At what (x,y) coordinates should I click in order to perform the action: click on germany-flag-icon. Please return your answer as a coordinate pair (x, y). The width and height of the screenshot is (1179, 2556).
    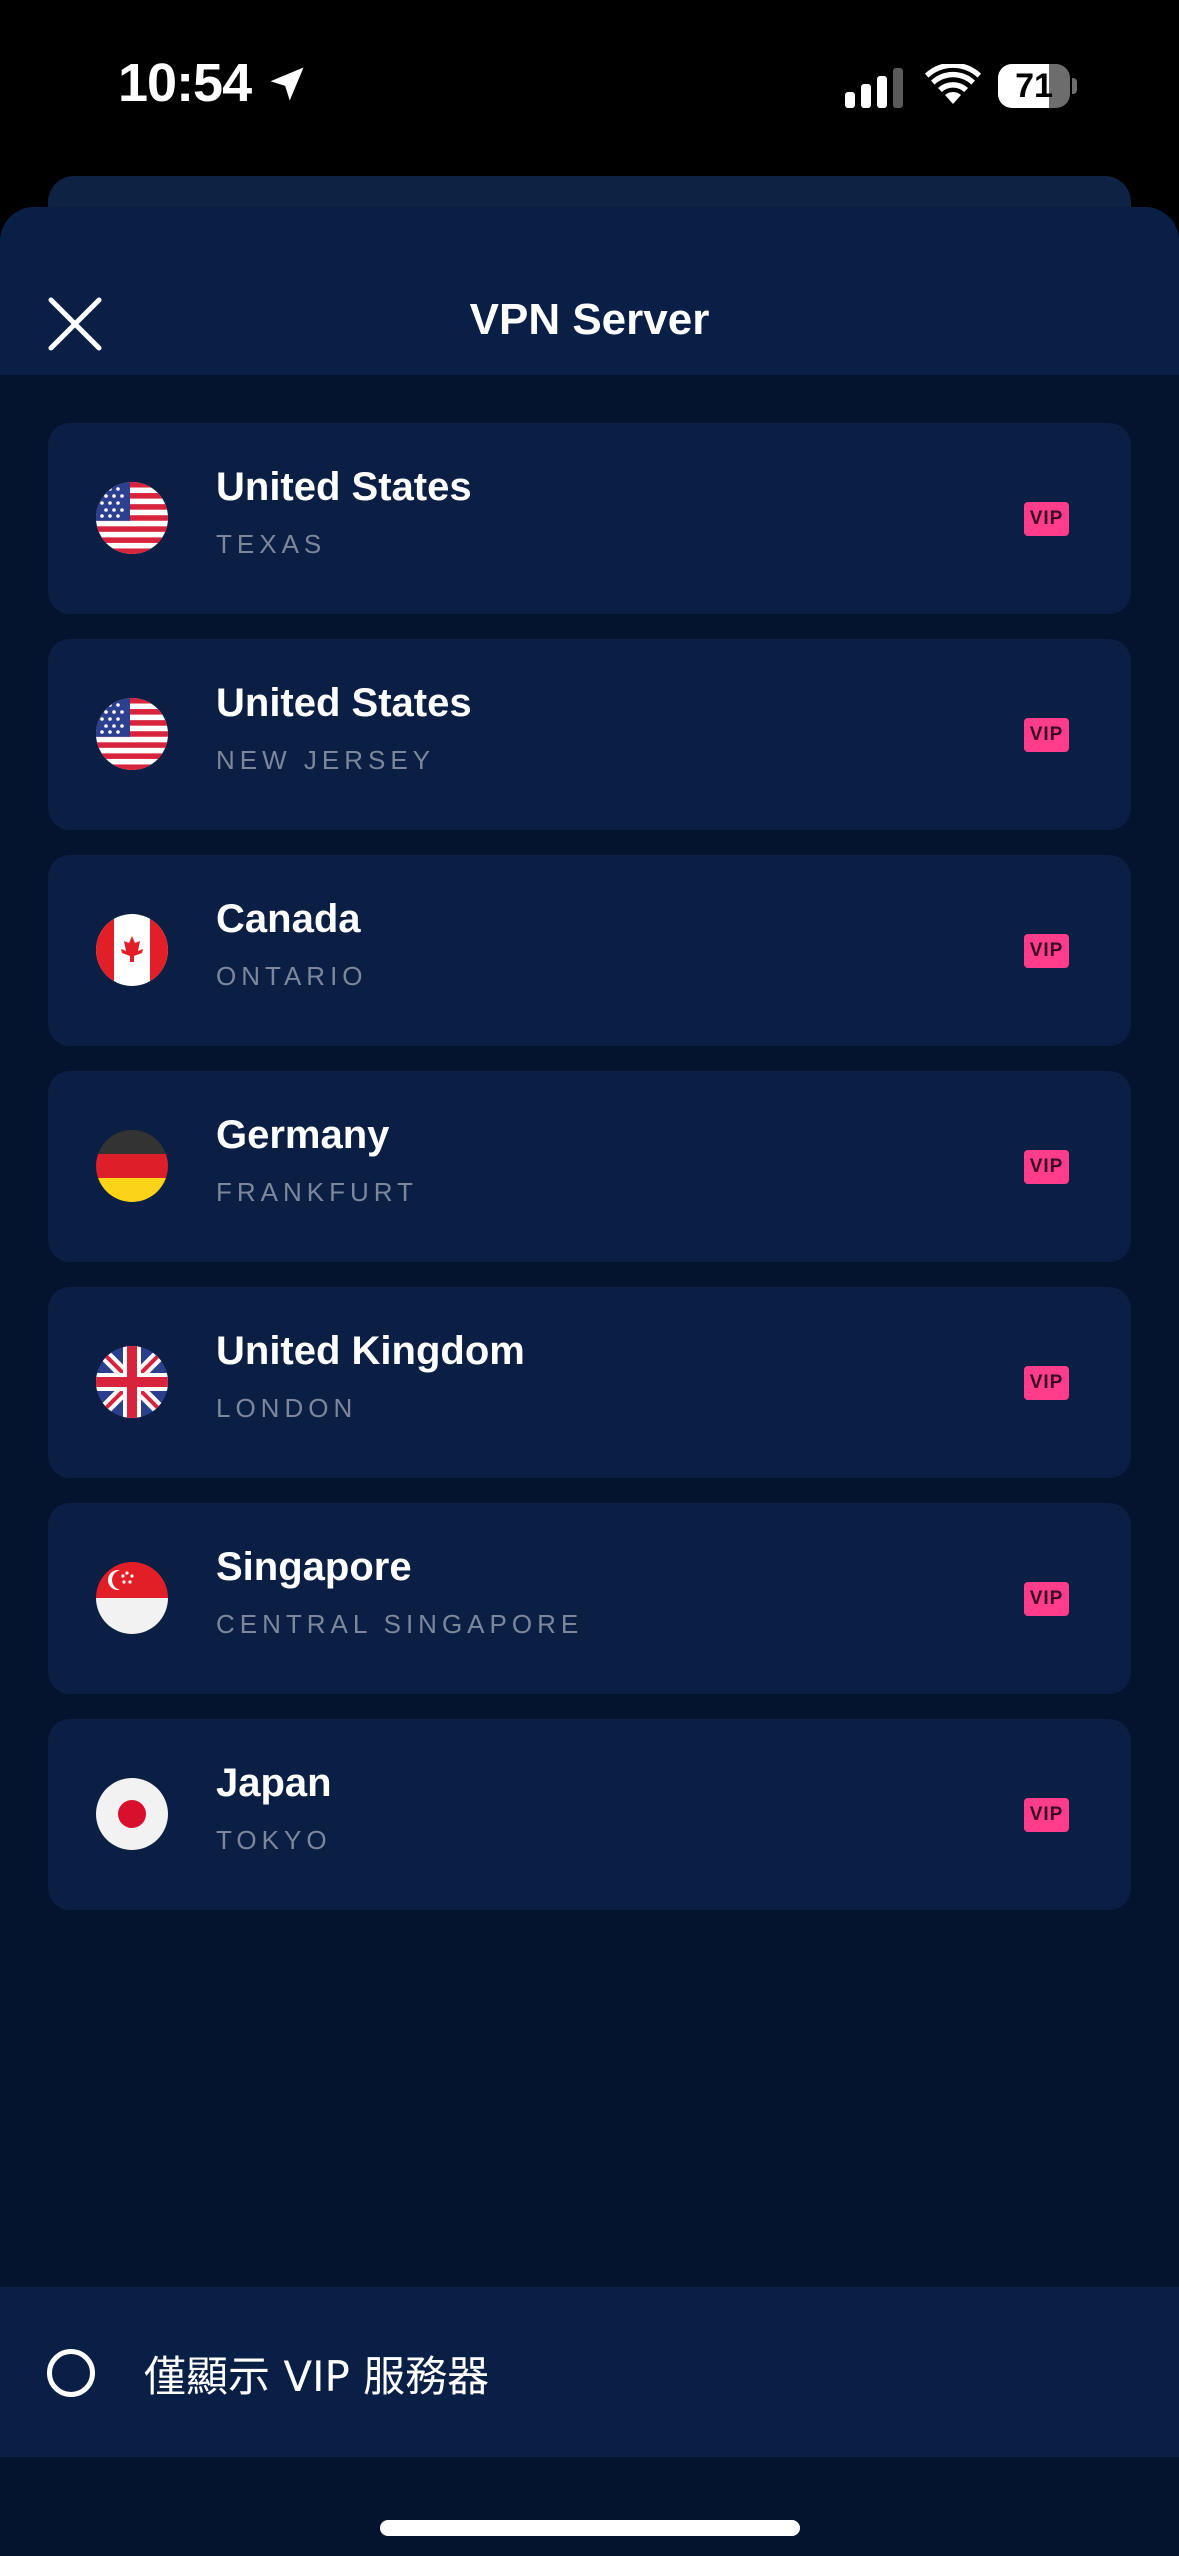
    Looking at the image, I should click on (132, 1166).